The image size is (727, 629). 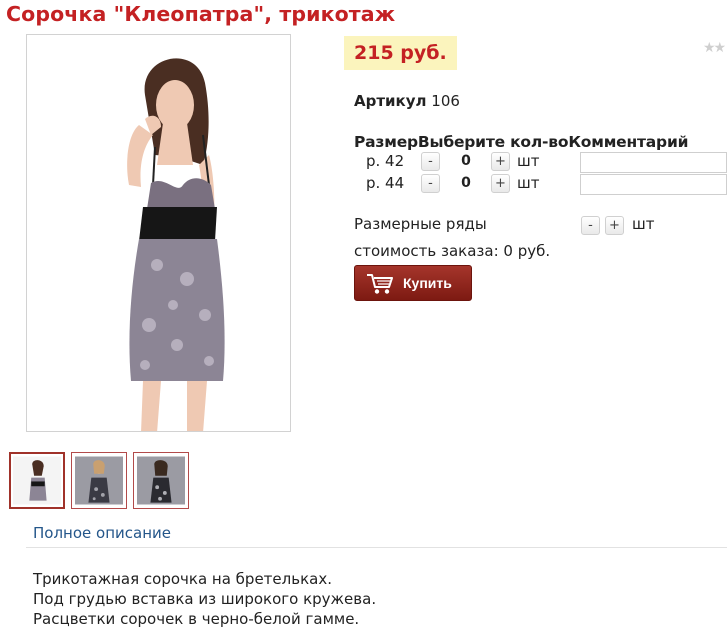 What do you see at coordinates (714, 48) in the screenshot?
I see `rating-stars-icon: ★★` at bounding box center [714, 48].